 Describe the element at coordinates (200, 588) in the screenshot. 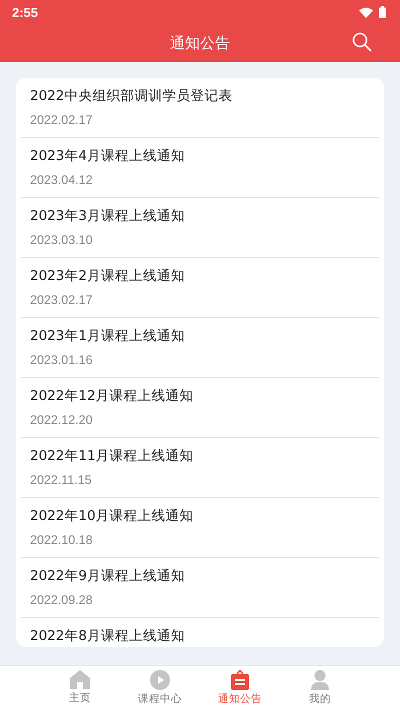

I see `notice-item: 2022年9月课程上线通知 2022.09.28` at that location.